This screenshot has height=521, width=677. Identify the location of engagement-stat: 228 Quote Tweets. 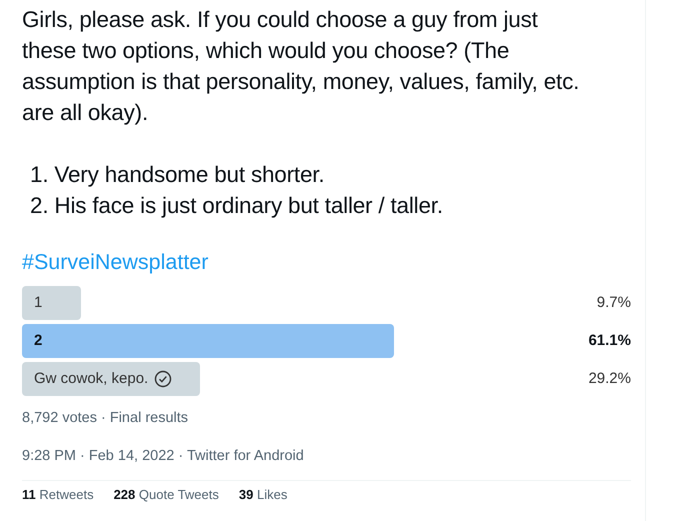
(166, 494).